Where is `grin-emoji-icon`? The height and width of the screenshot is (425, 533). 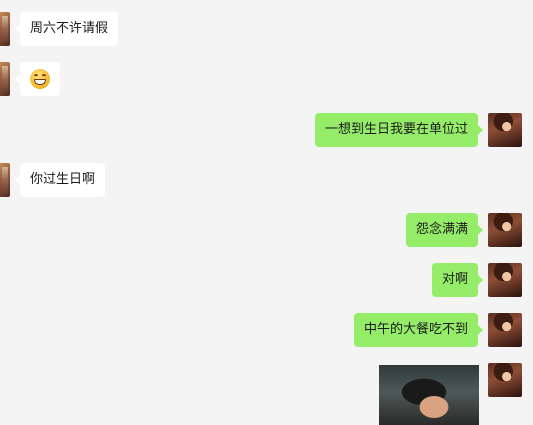 grin-emoji-icon is located at coordinates (40, 79).